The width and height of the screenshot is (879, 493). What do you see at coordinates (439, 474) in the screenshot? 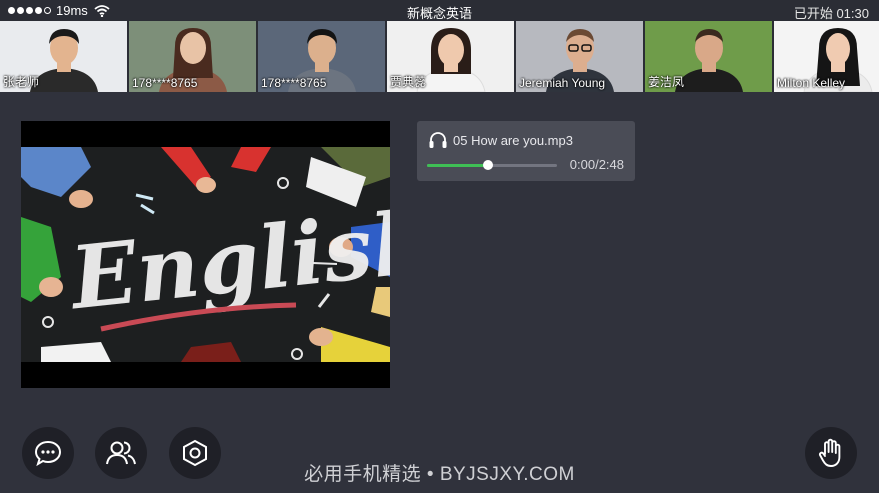
I see `watermark-text: 必用手机精选 • BYJSJXY.COM` at bounding box center [439, 474].